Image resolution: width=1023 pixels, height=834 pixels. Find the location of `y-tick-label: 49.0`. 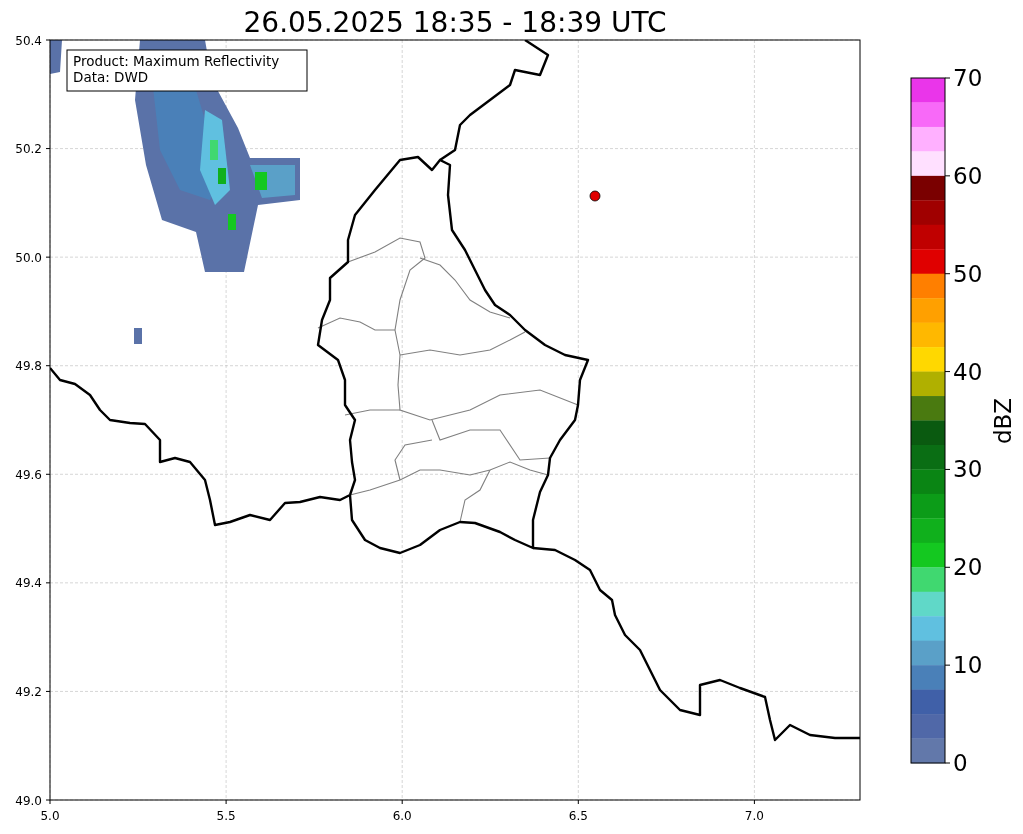

y-tick-label: 49.0 is located at coordinates (28, 800).